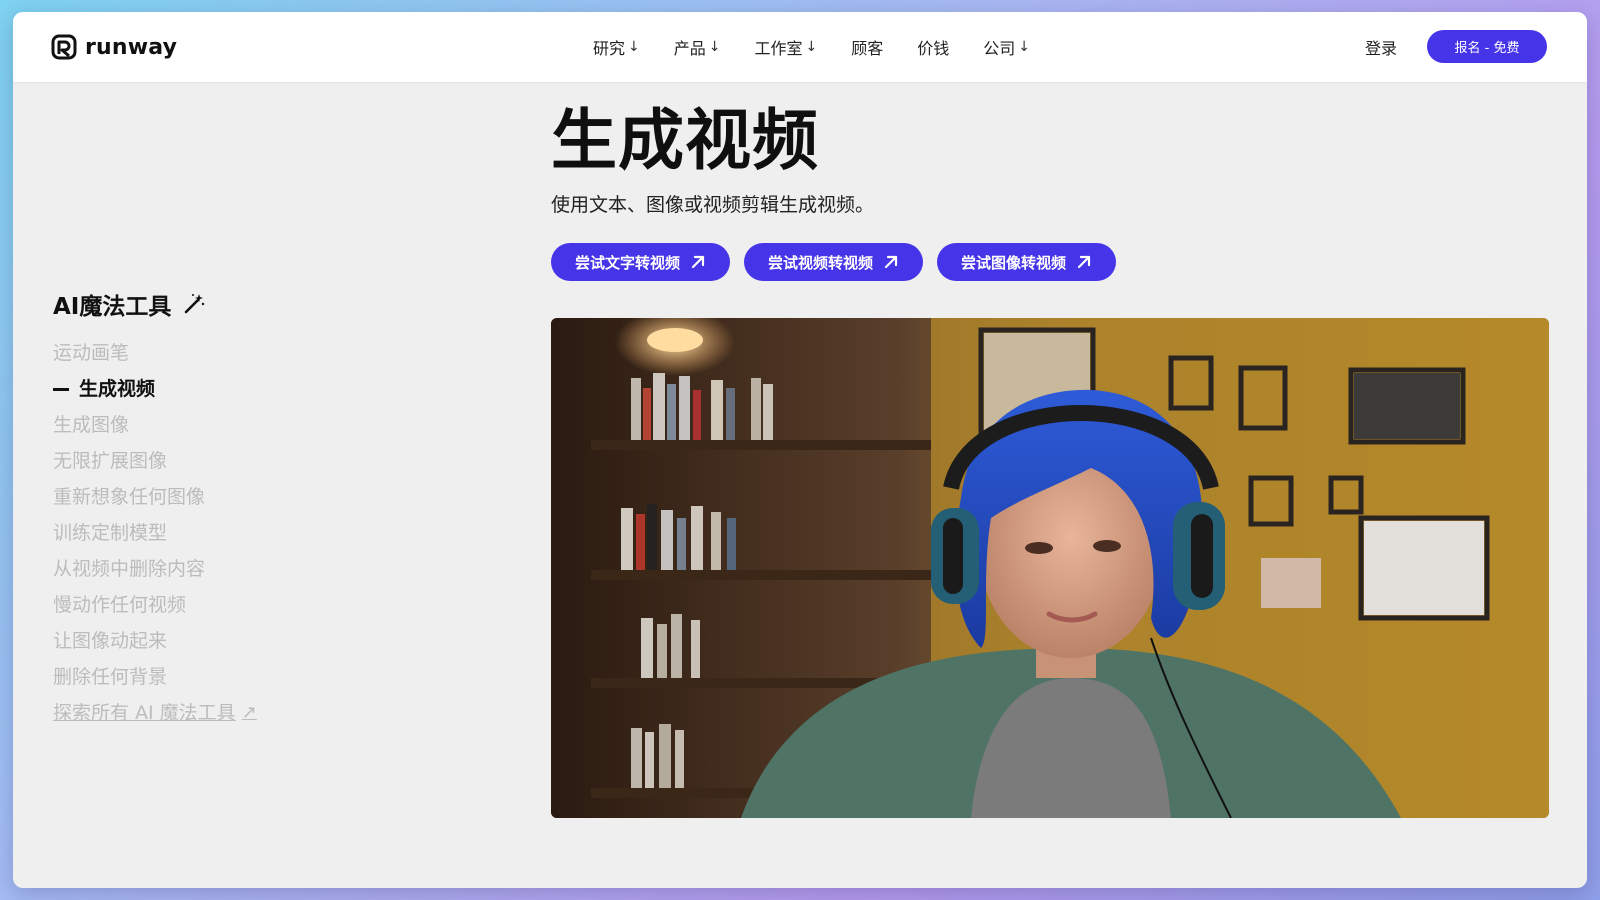 This screenshot has width=1600, height=900. I want to click on signup-button: 报名 - 免费, so click(1487, 46).